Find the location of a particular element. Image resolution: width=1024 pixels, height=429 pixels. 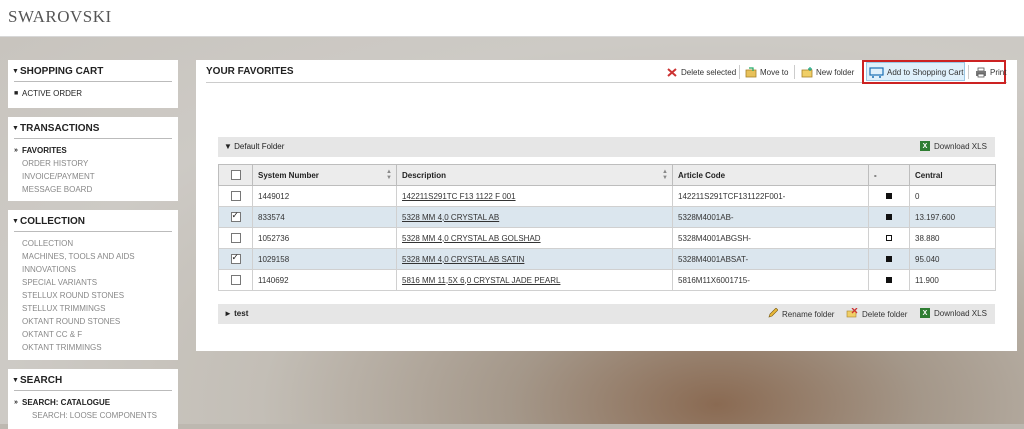

system-number-cell: 1449012 is located at coordinates (324, 196).